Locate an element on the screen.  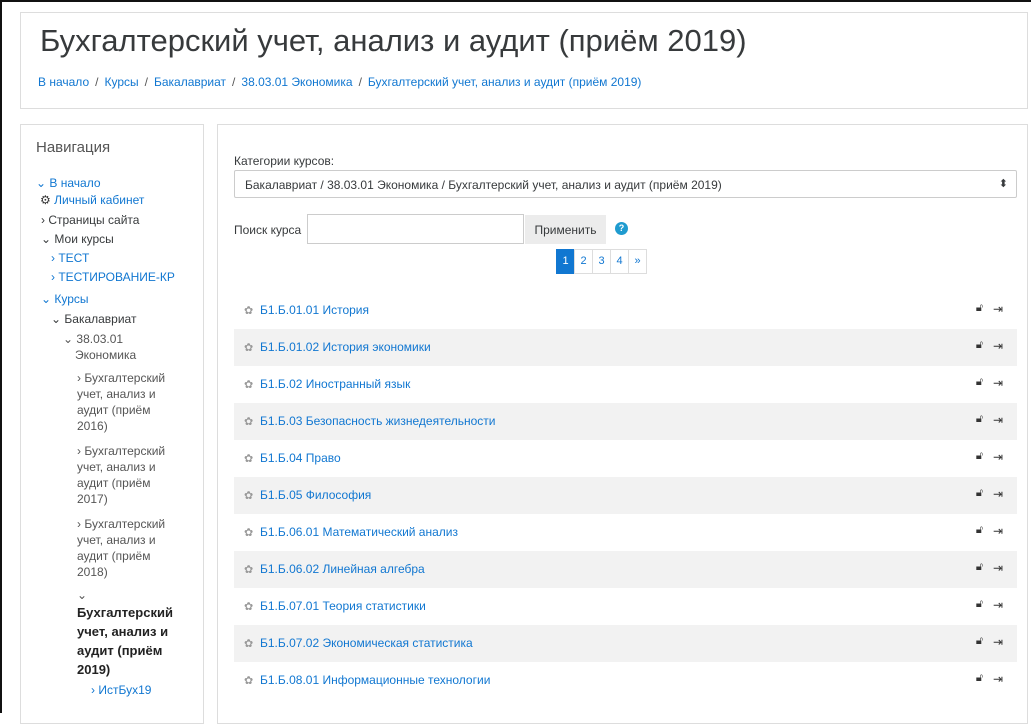
breadcrumb-home: В начало is located at coordinates (63, 82).